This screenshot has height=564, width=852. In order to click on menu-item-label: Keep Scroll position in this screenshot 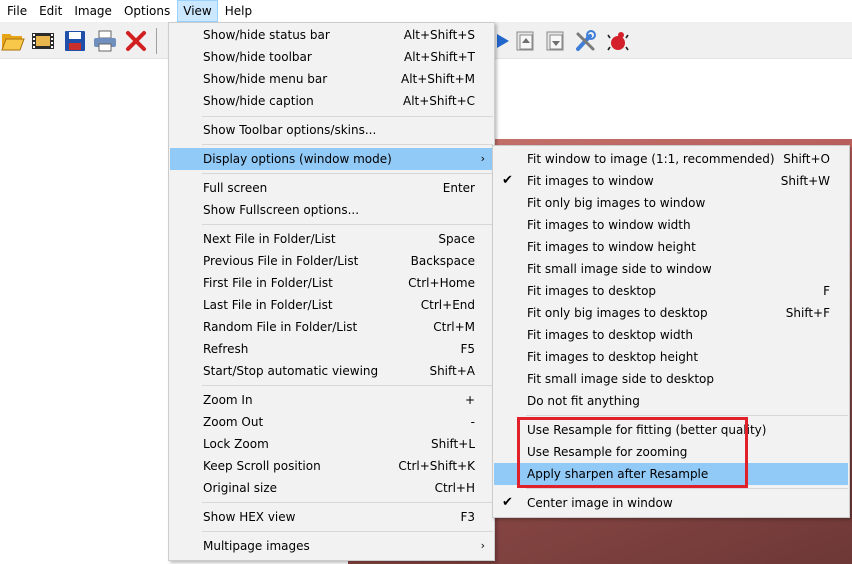, I will do `click(262, 466)`.